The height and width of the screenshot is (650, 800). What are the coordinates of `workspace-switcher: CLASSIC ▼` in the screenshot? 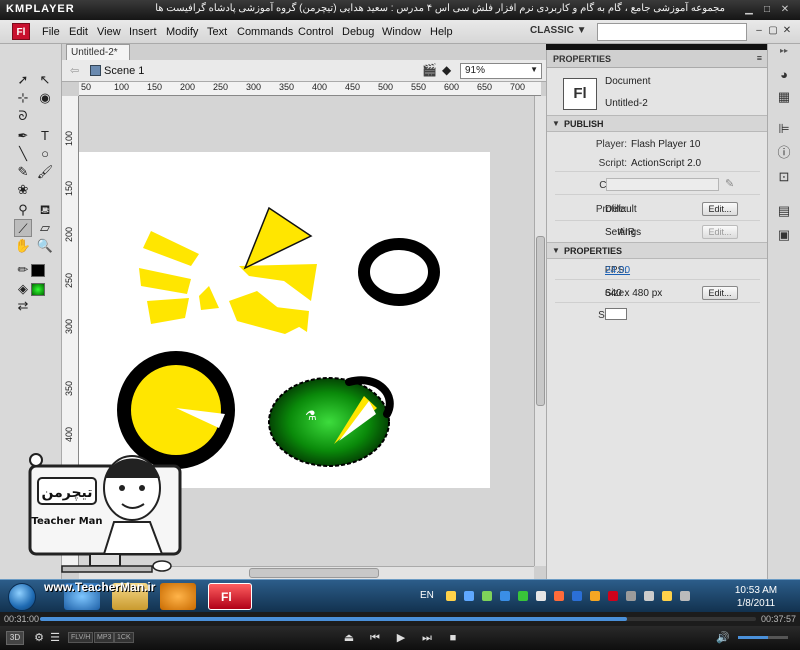 It's located at (558, 30).